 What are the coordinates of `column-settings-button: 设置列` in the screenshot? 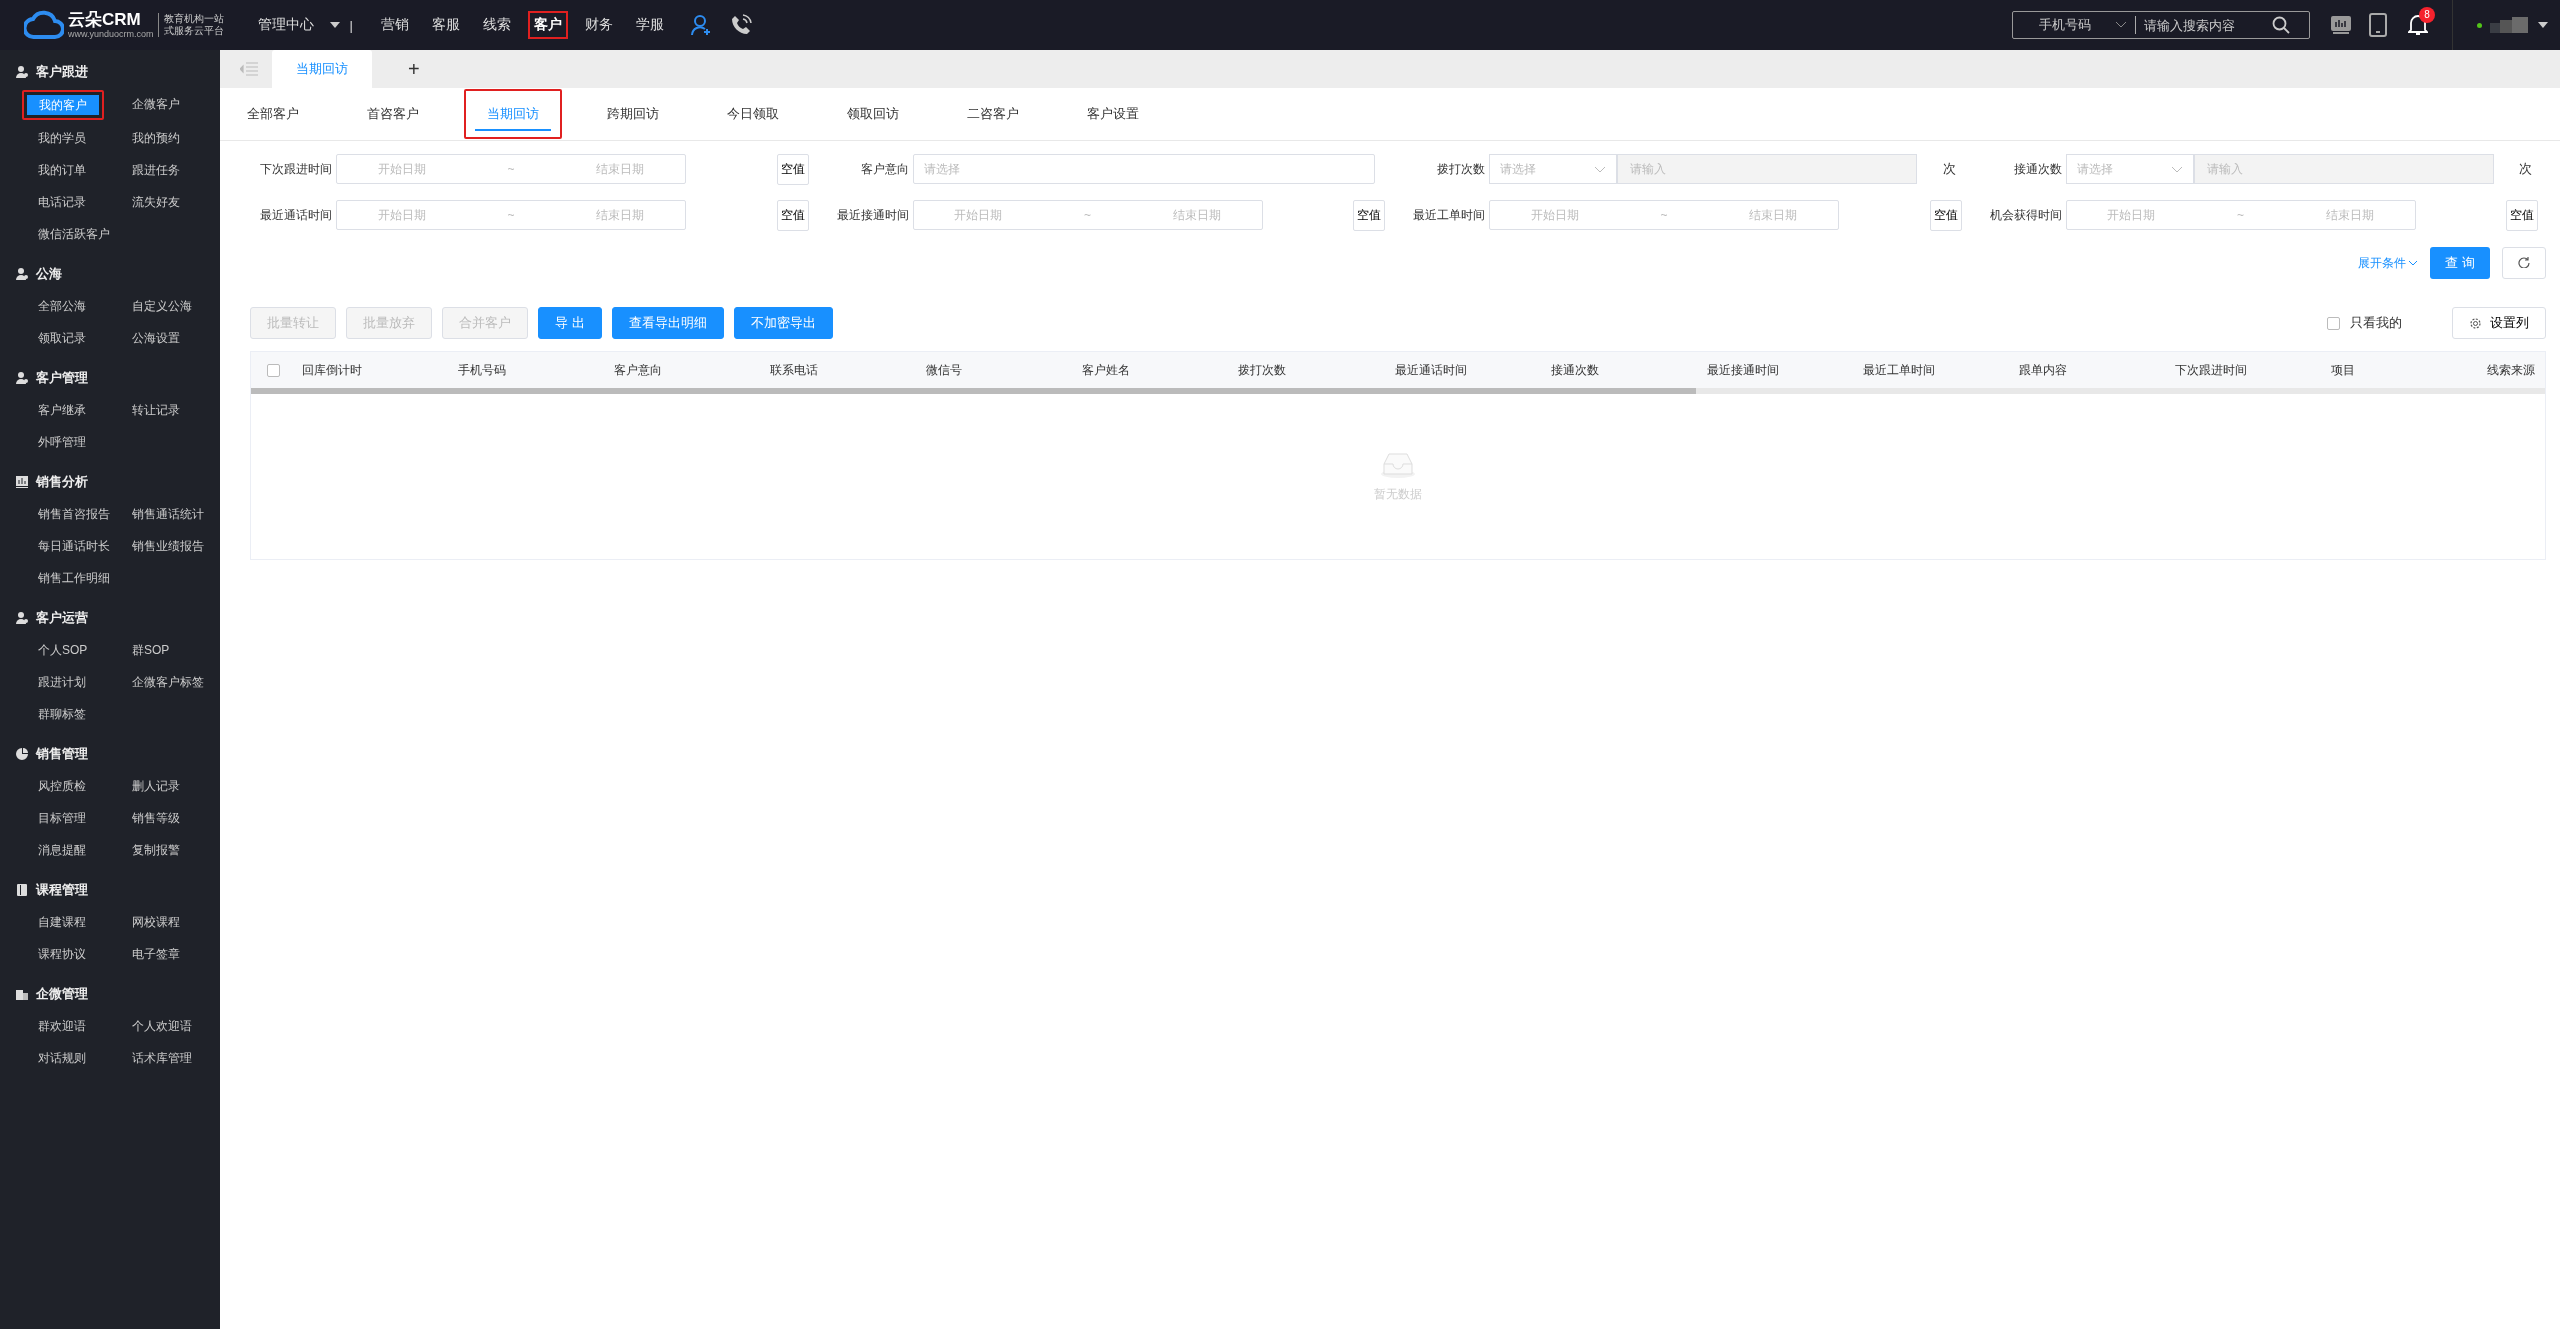 It's located at (2499, 323).